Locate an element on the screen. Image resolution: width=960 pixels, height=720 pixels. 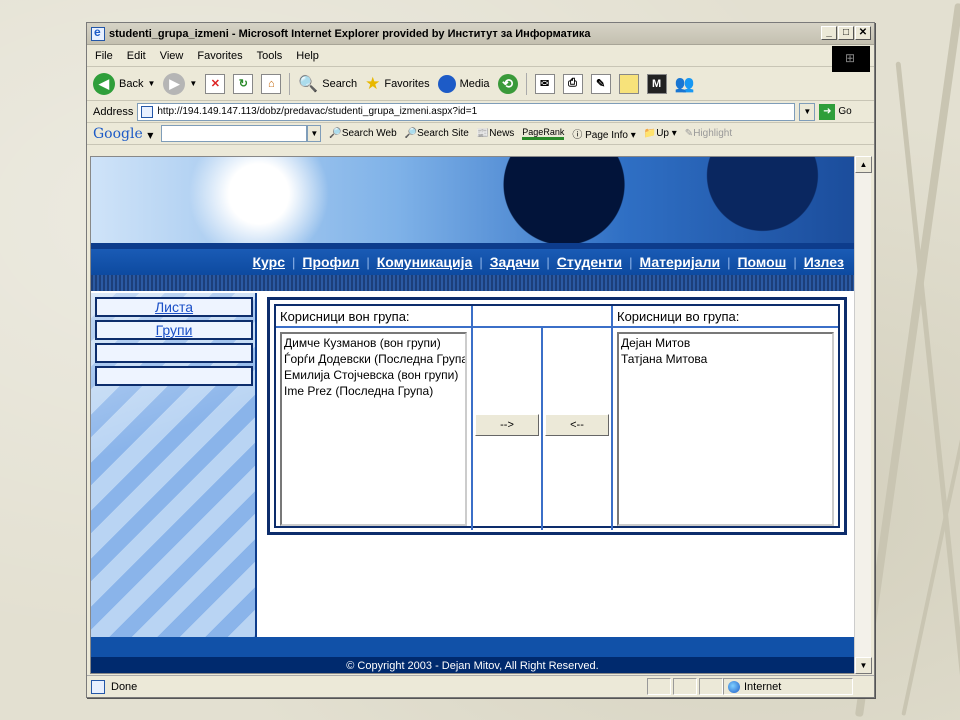
back-arrow-icon: ◀ is located at coordinates (104, 83).